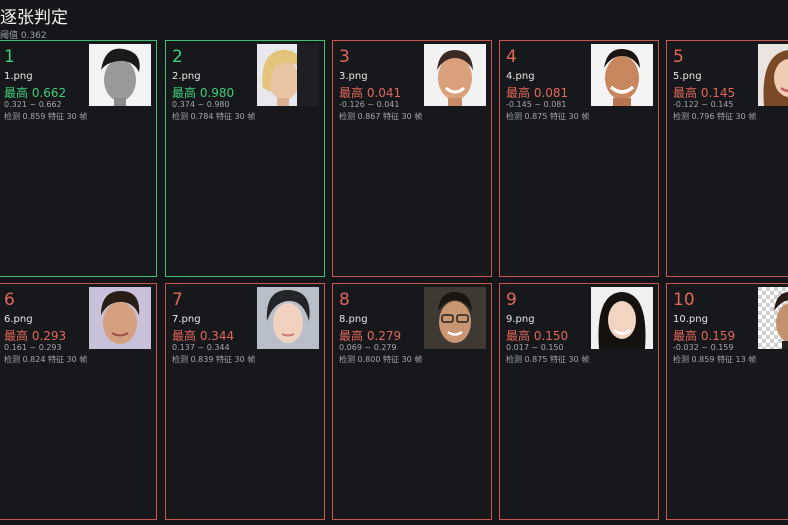  I want to click on card-index: 5, so click(678, 57).